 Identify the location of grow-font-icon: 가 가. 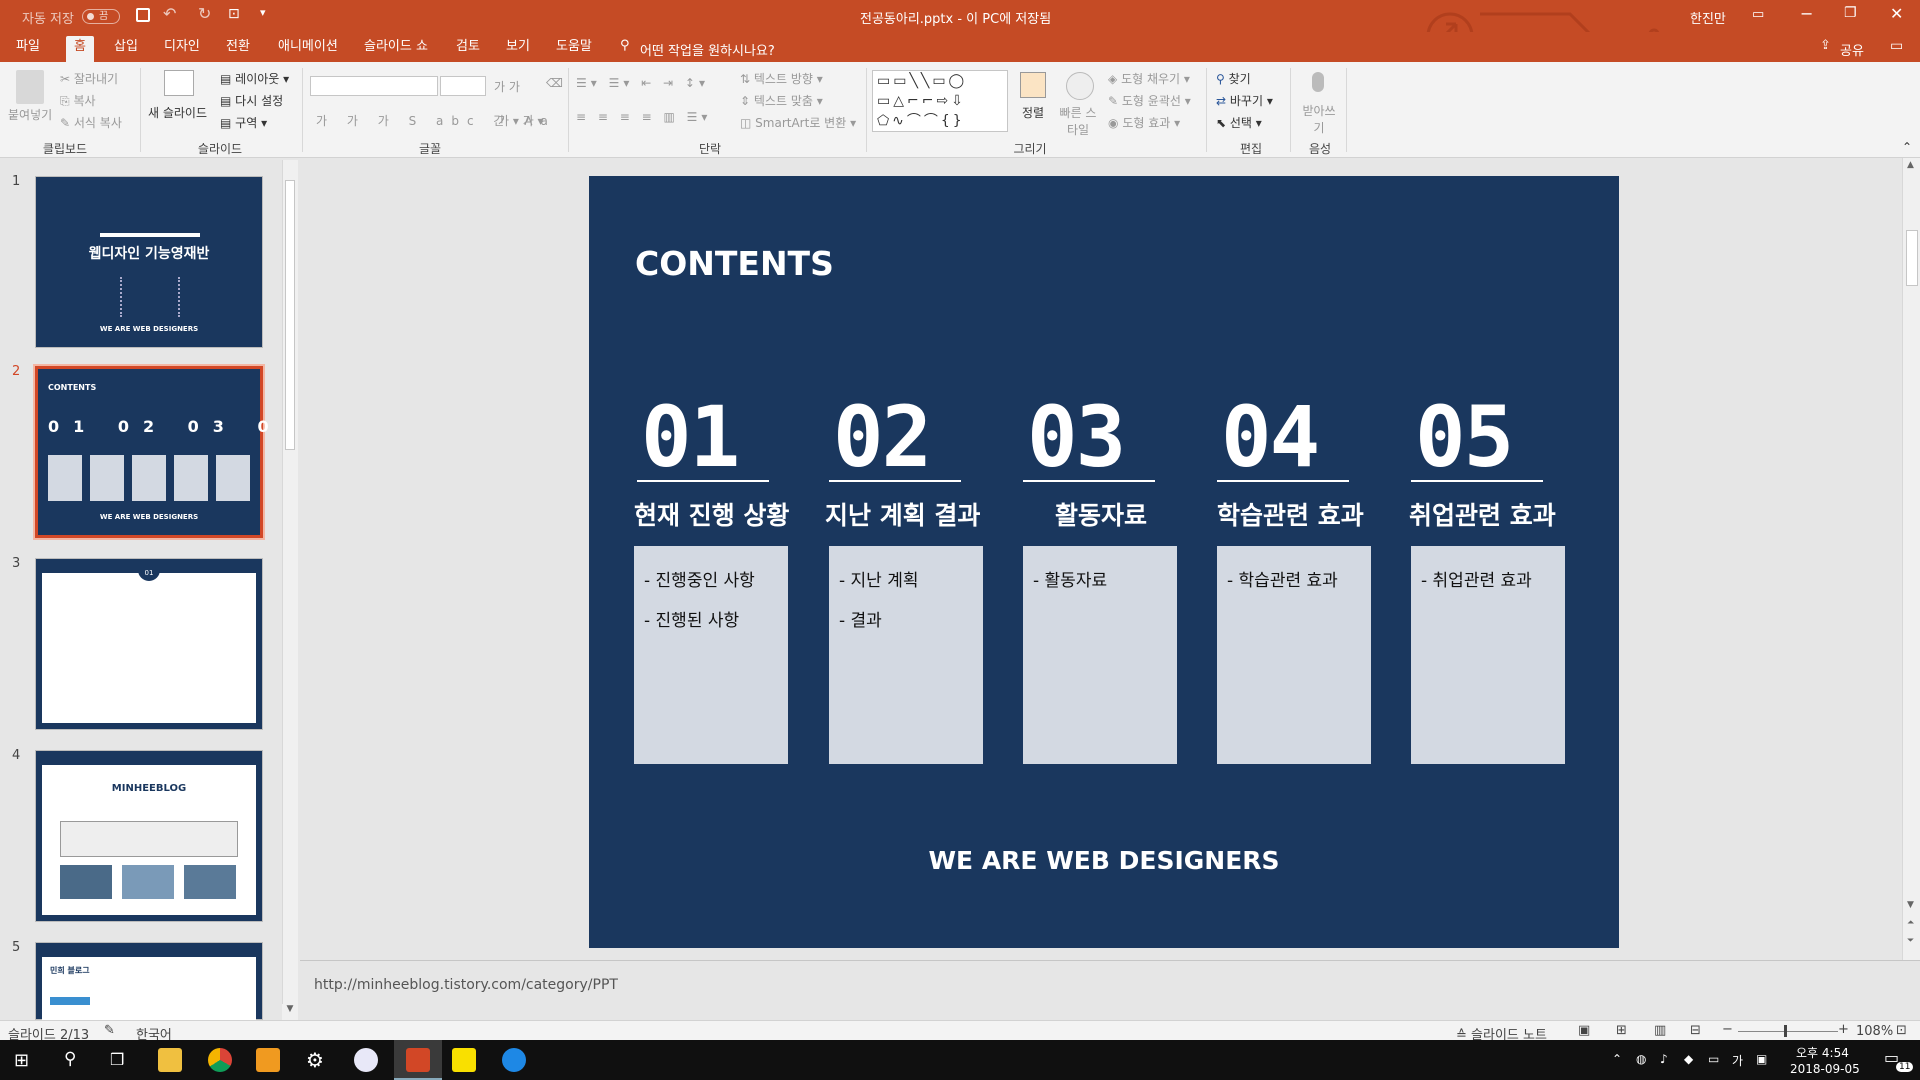
(507, 86).